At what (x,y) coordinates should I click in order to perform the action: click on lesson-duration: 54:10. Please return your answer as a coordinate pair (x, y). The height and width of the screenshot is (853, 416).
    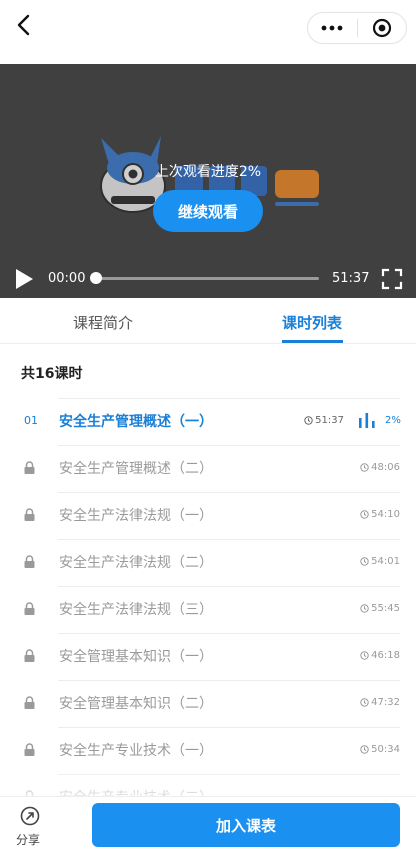
    Looking at the image, I should click on (380, 514).